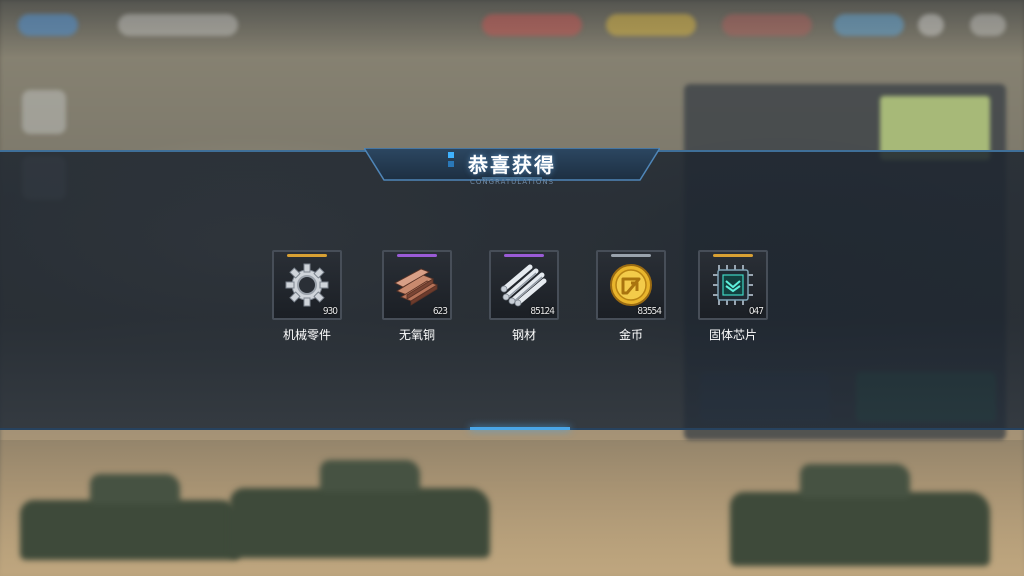  I want to click on reward-slot: 930, so click(307, 285).